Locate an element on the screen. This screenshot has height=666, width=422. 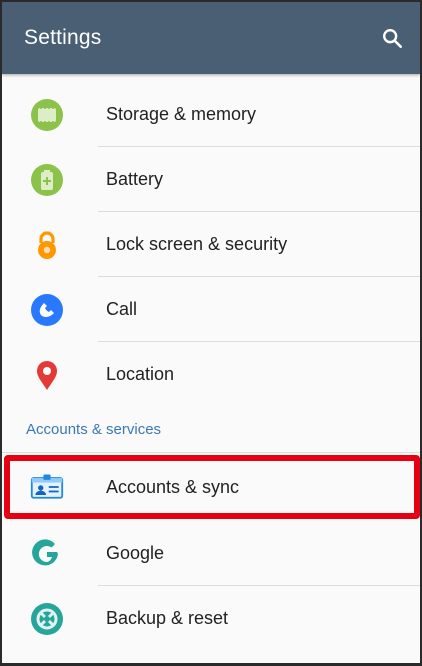
setting-label: Location is located at coordinates (140, 374).